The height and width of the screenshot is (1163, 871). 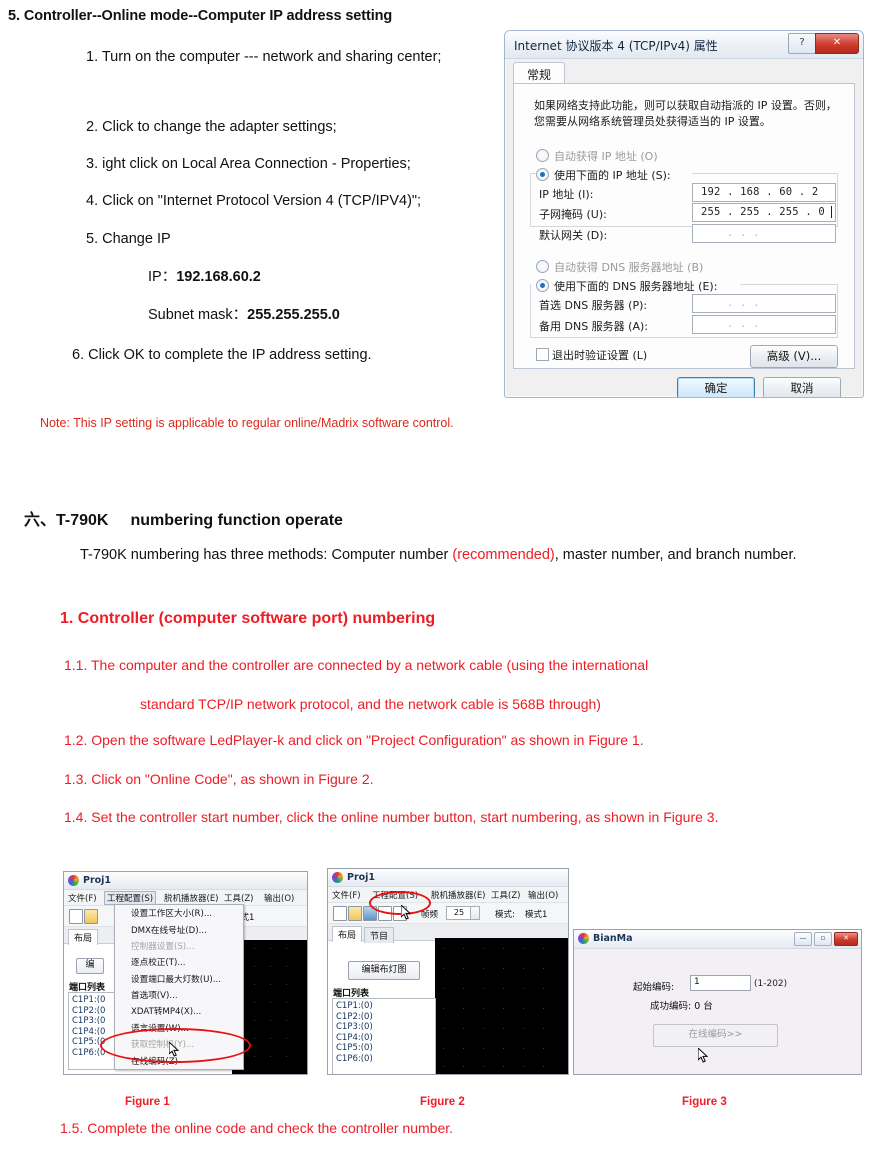 What do you see at coordinates (764, 212) in the screenshot?
I see `input-subnet-mask: 255 . 255 . 255 . 0` at bounding box center [764, 212].